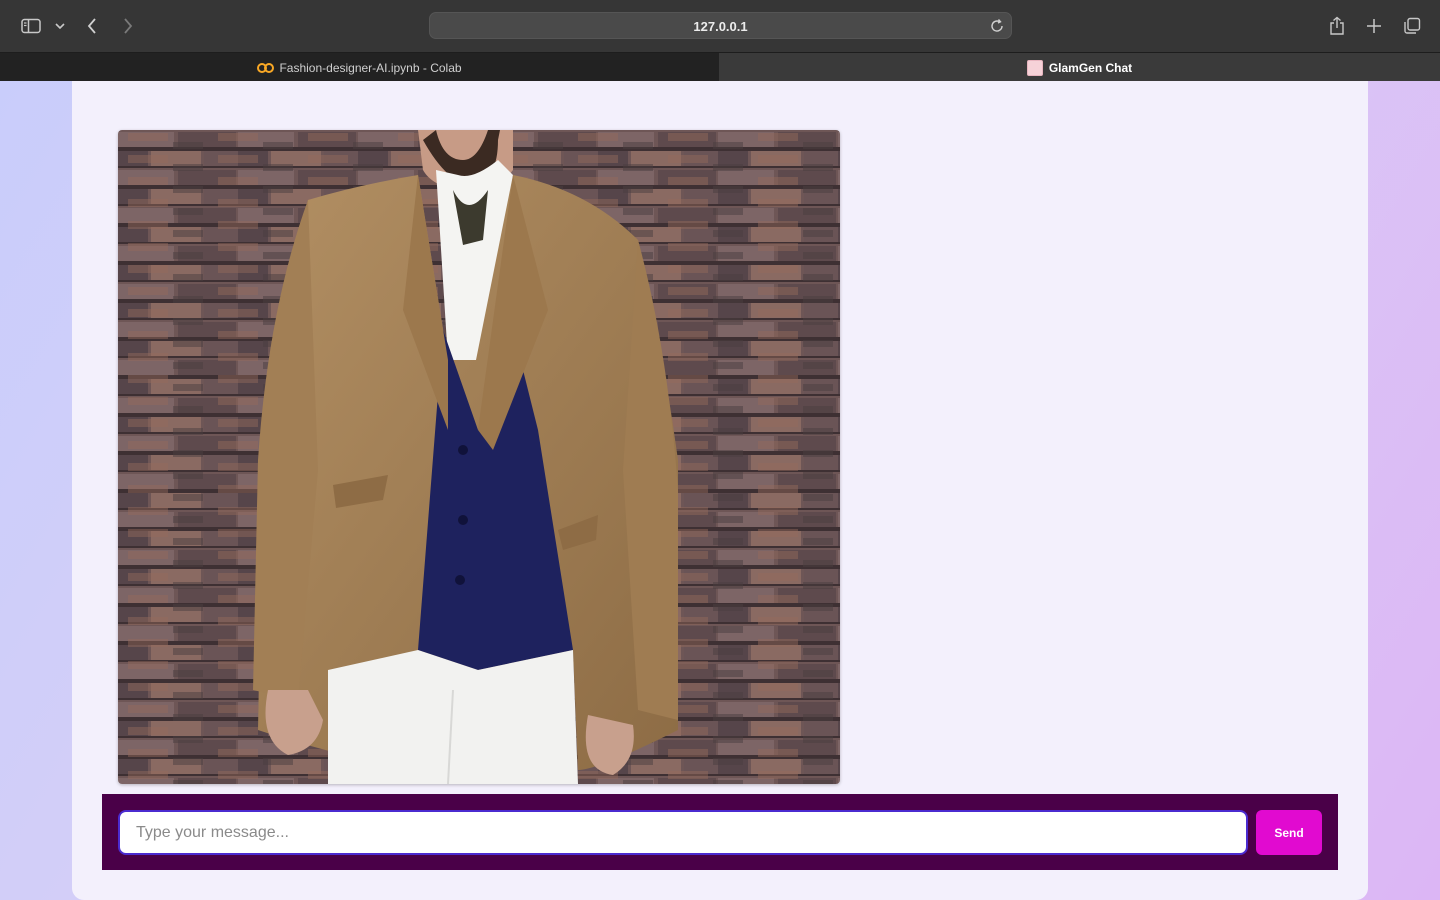 This screenshot has height=900, width=1440. Describe the element at coordinates (1374, 26) in the screenshot. I see `new-tab-icon` at that location.